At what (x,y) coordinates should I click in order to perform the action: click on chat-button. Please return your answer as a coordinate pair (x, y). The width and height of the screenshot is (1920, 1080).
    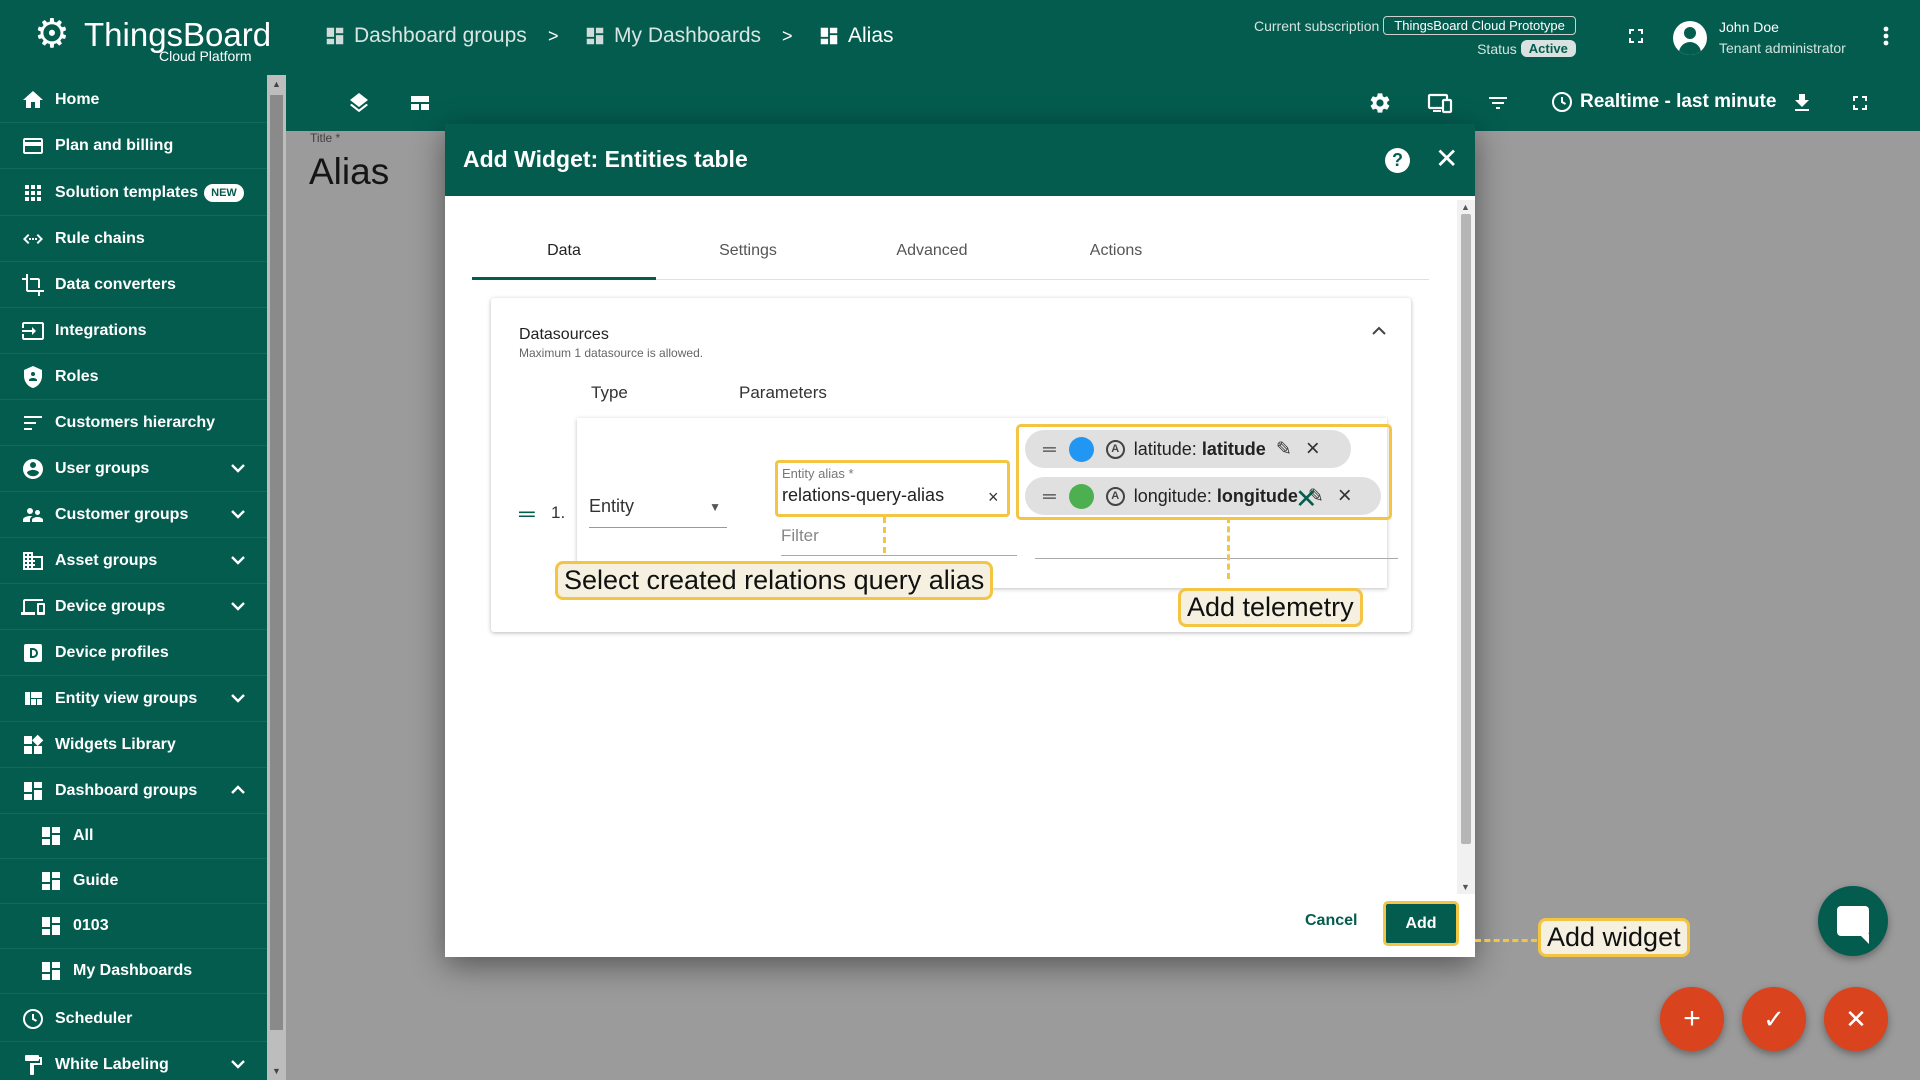
    Looking at the image, I should click on (1853, 921).